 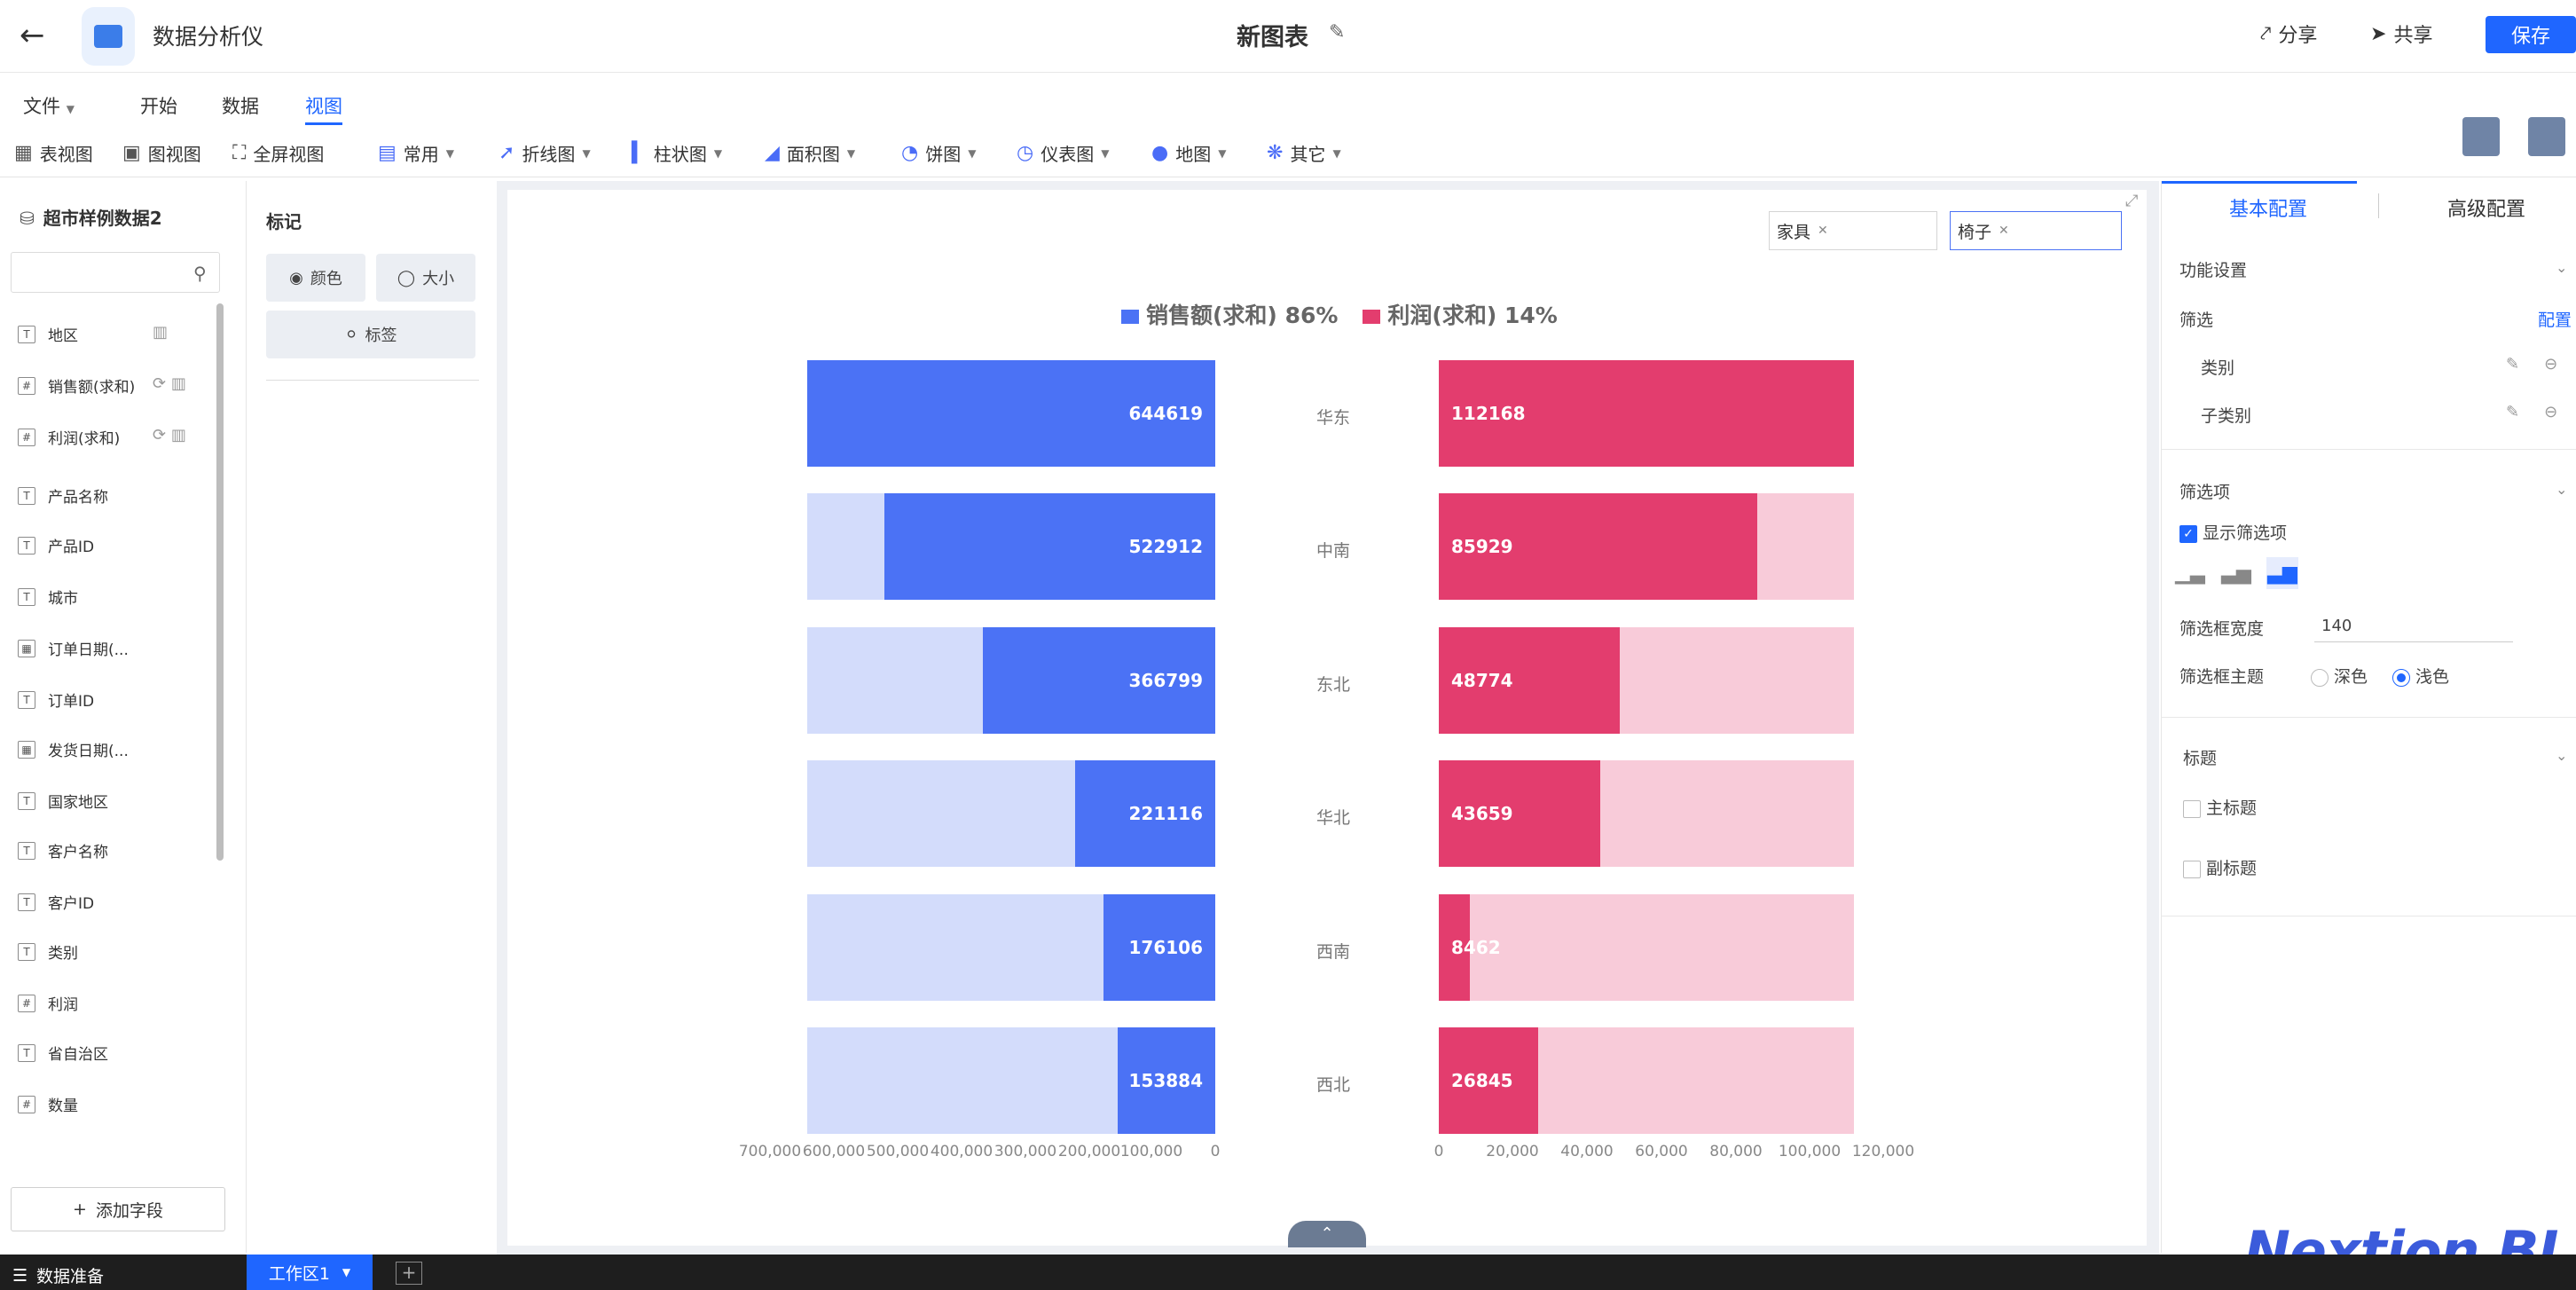 I want to click on collab-button: ➤ 共享, so click(x=2401, y=34).